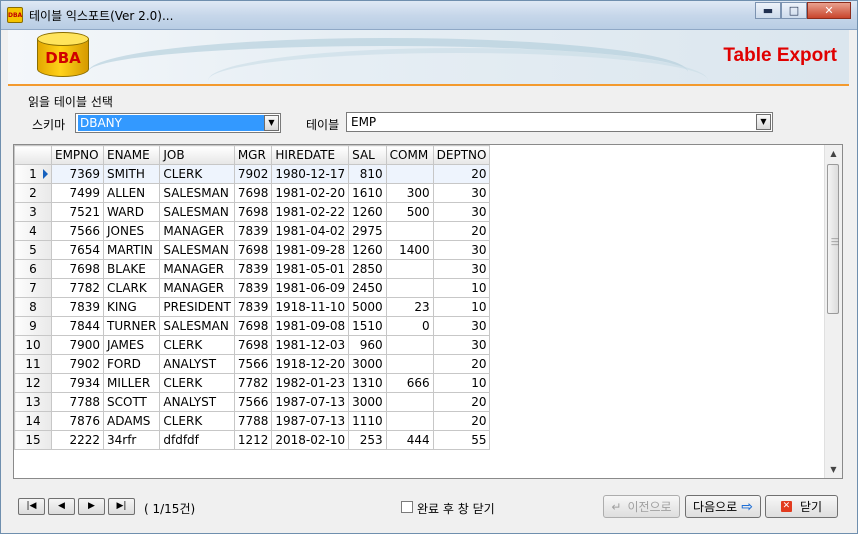 The width and height of the screenshot is (858, 534). What do you see at coordinates (197, 155) in the screenshot?
I see `column-header: JOB` at bounding box center [197, 155].